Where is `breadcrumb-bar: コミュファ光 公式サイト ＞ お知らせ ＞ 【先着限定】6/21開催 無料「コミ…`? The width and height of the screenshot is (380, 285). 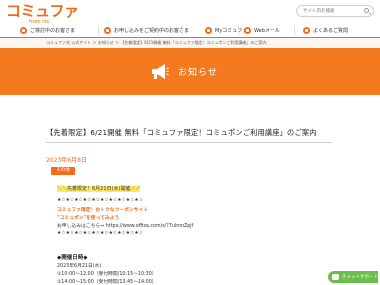
breadcrumb-bar: コミュファ光 公式サイト ＞ お知らせ ＞ 【先着限定】6/21開催 無料「コミ… is located at coordinates (190, 42).